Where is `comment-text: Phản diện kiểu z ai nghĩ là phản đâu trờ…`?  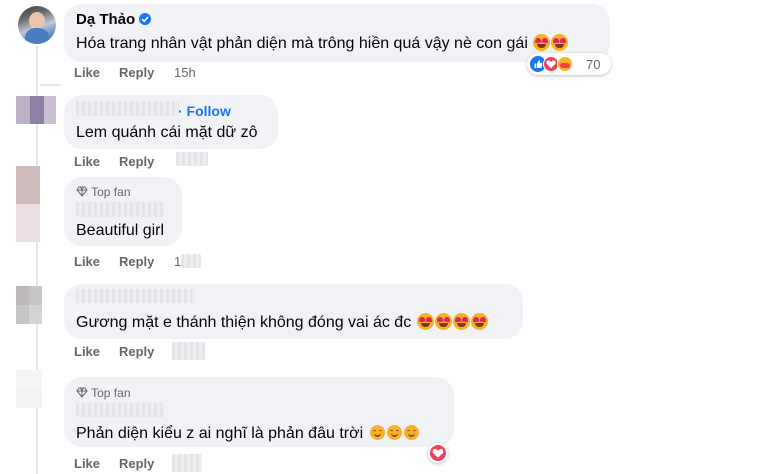 comment-text: Phản diện kiểu z ai nghĩ là phản đâu trờ… is located at coordinates (247, 434).